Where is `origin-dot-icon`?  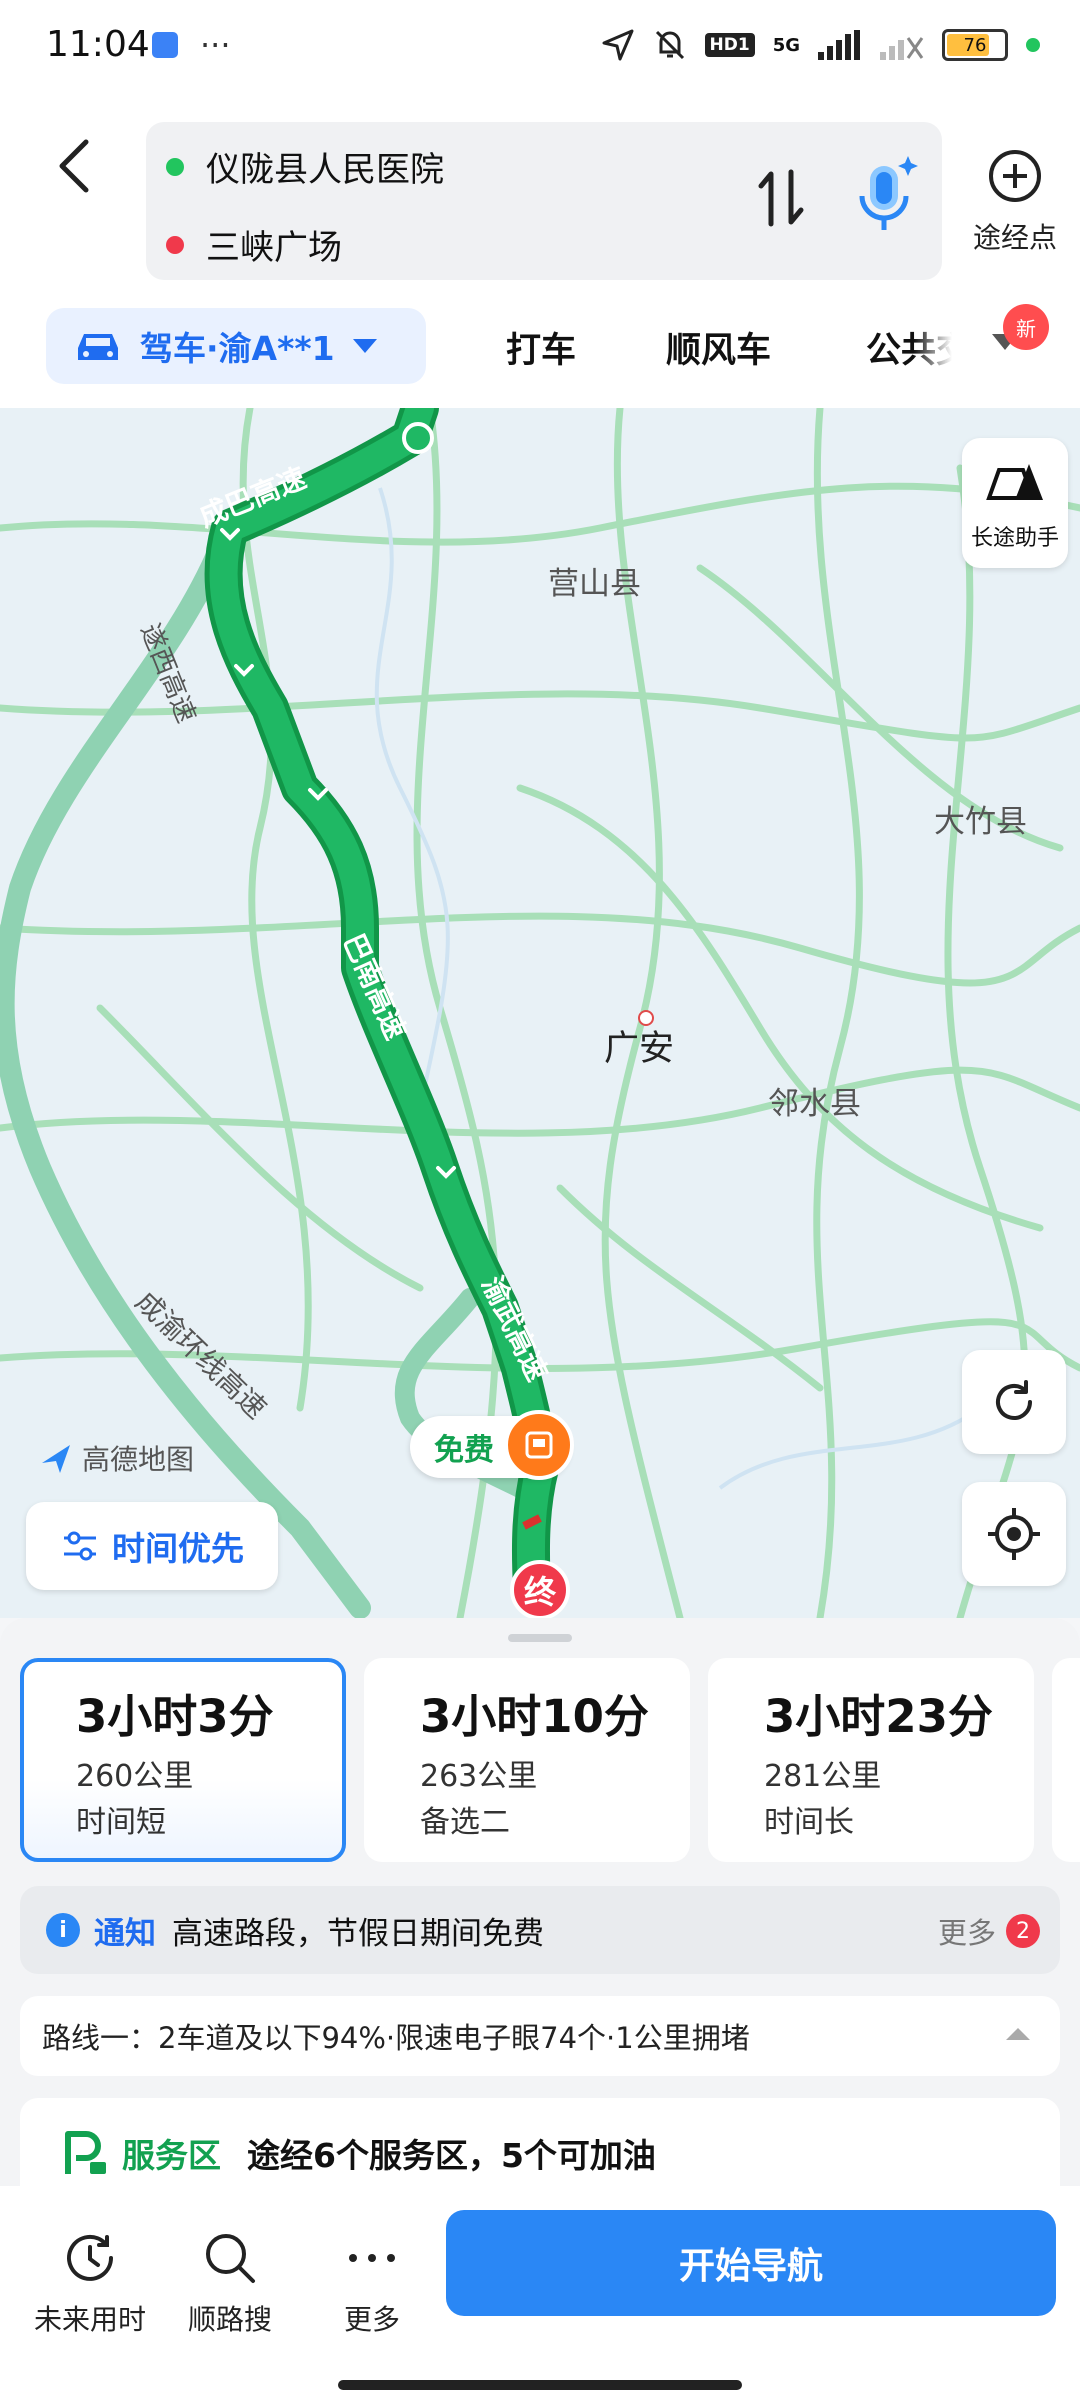
origin-dot-icon is located at coordinates (175, 166).